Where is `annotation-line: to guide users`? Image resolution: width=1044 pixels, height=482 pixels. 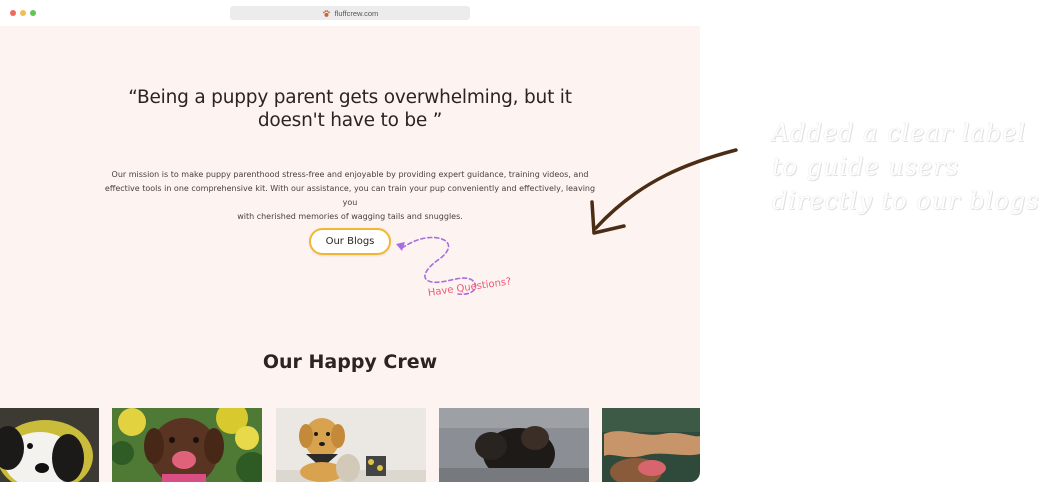
annotation-line: to guide users is located at coordinates (866, 167).